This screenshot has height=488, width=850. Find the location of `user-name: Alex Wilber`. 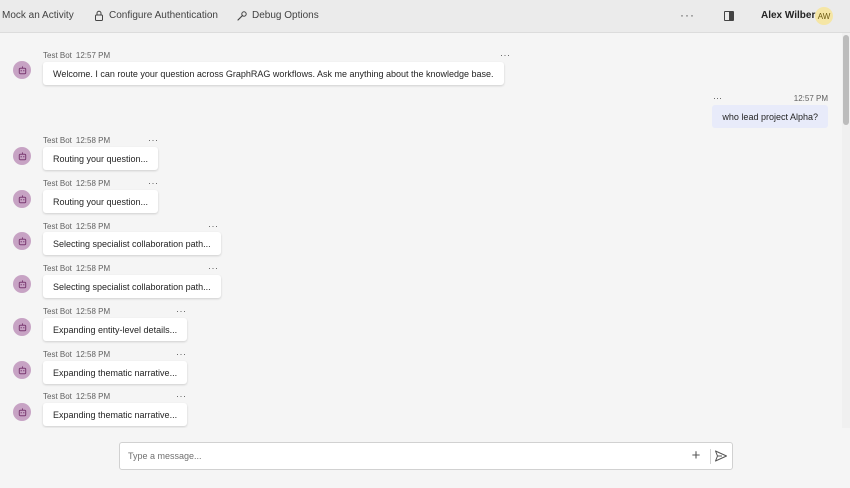

user-name: Alex Wilber is located at coordinates (788, 15).